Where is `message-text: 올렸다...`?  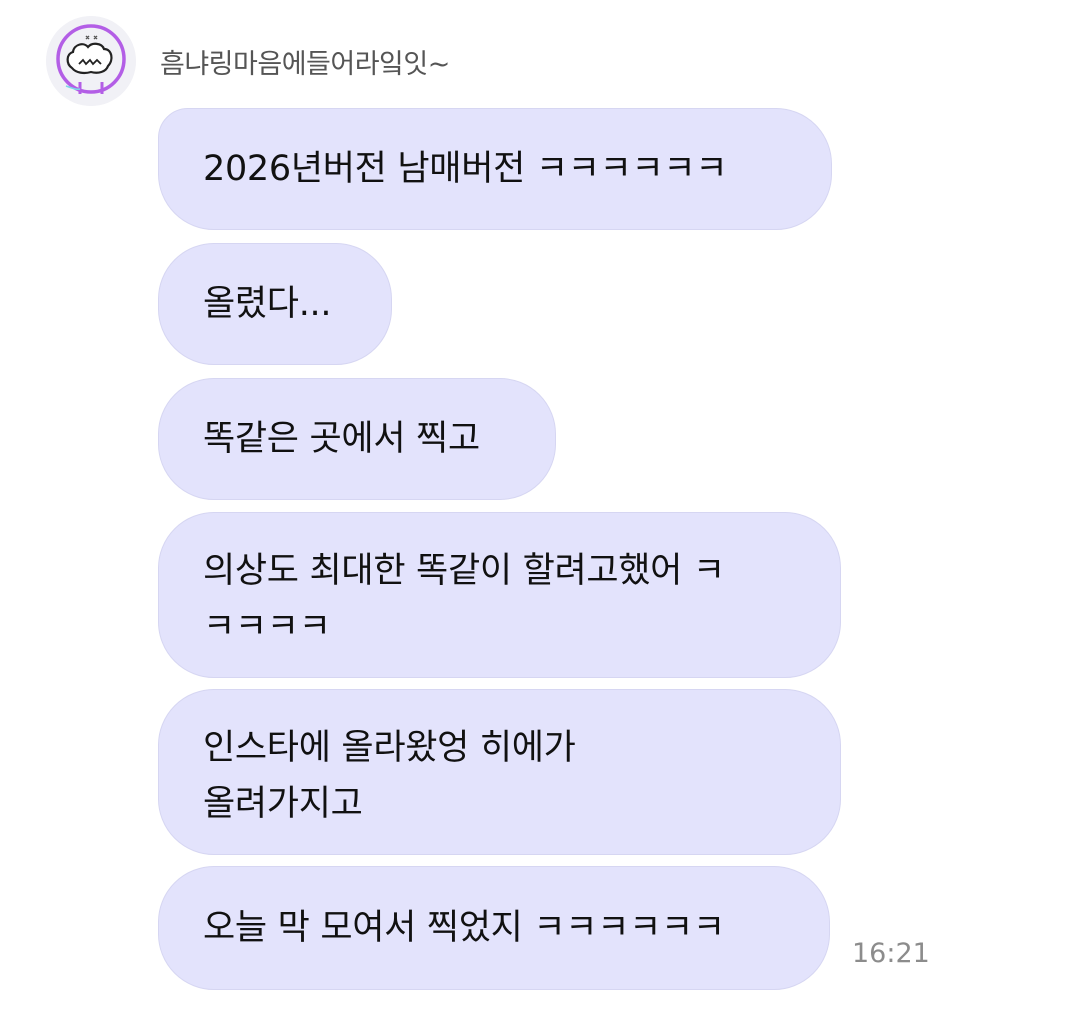 message-text: 올렸다... is located at coordinates (267, 304).